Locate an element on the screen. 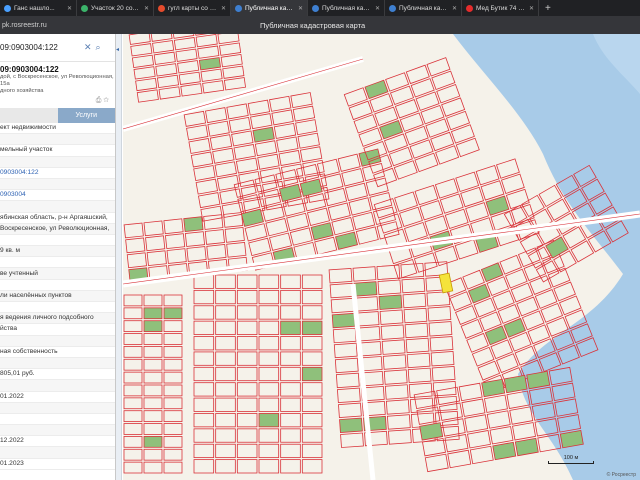  clear-icon: ✕ is located at coordinates (88, 47).